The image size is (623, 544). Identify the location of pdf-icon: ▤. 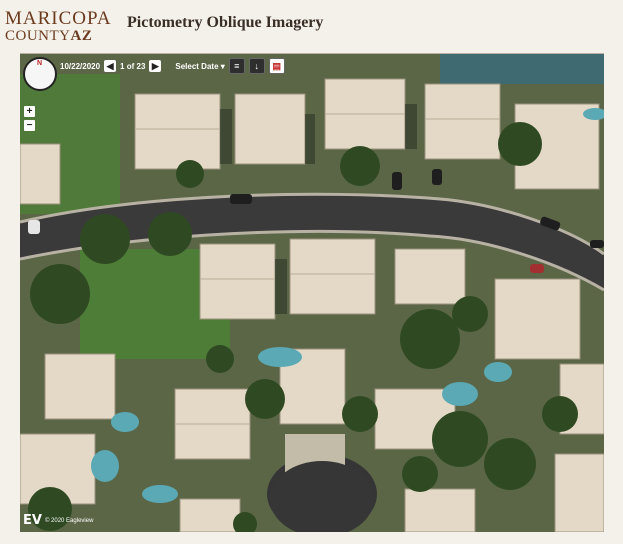
(276, 66).